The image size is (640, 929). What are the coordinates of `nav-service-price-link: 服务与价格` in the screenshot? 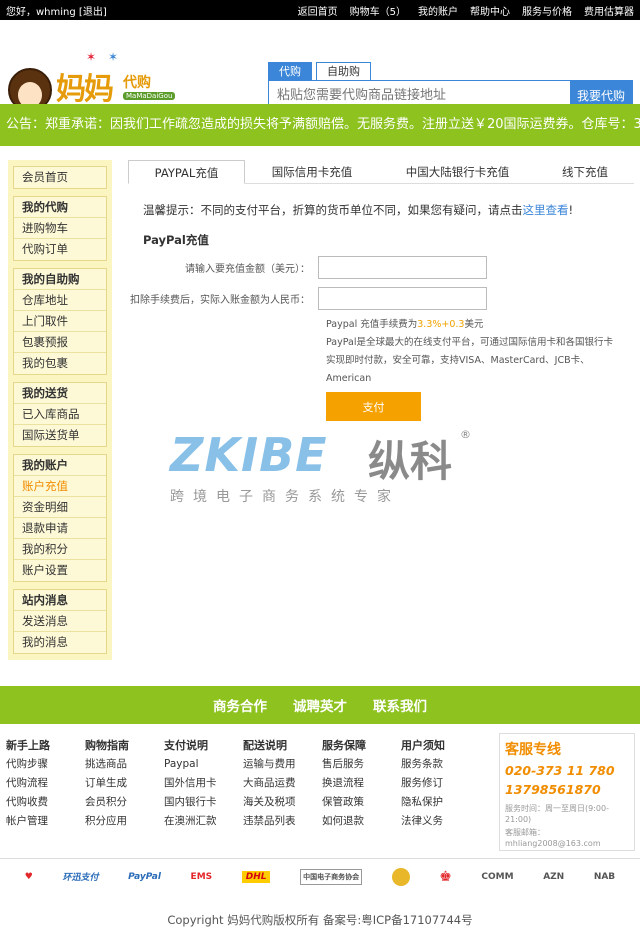 It's located at (547, 10).